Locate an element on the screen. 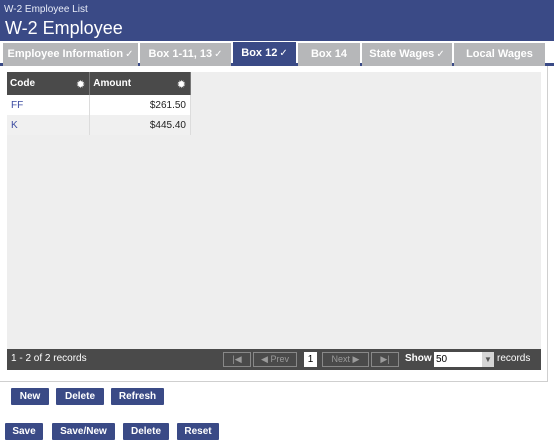 This screenshot has height=444, width=554. column-header-code: Code ✹ is located at coordinates (49, 83).